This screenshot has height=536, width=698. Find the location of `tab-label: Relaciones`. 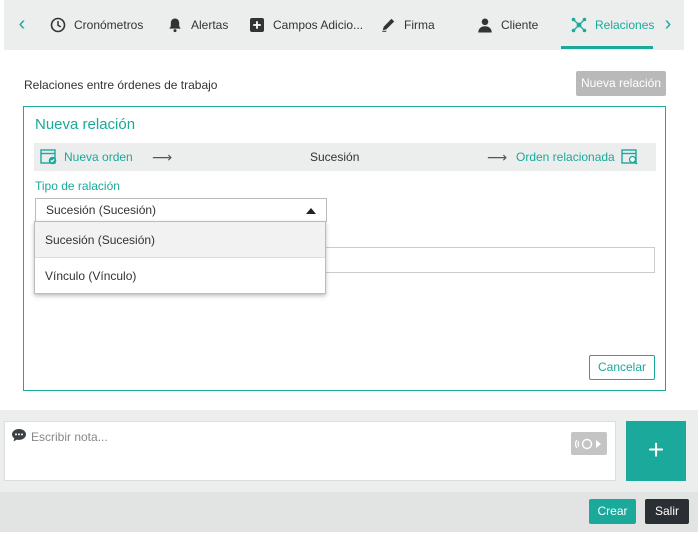

tab-label: Relaciones is located at coordinates (625, 25).